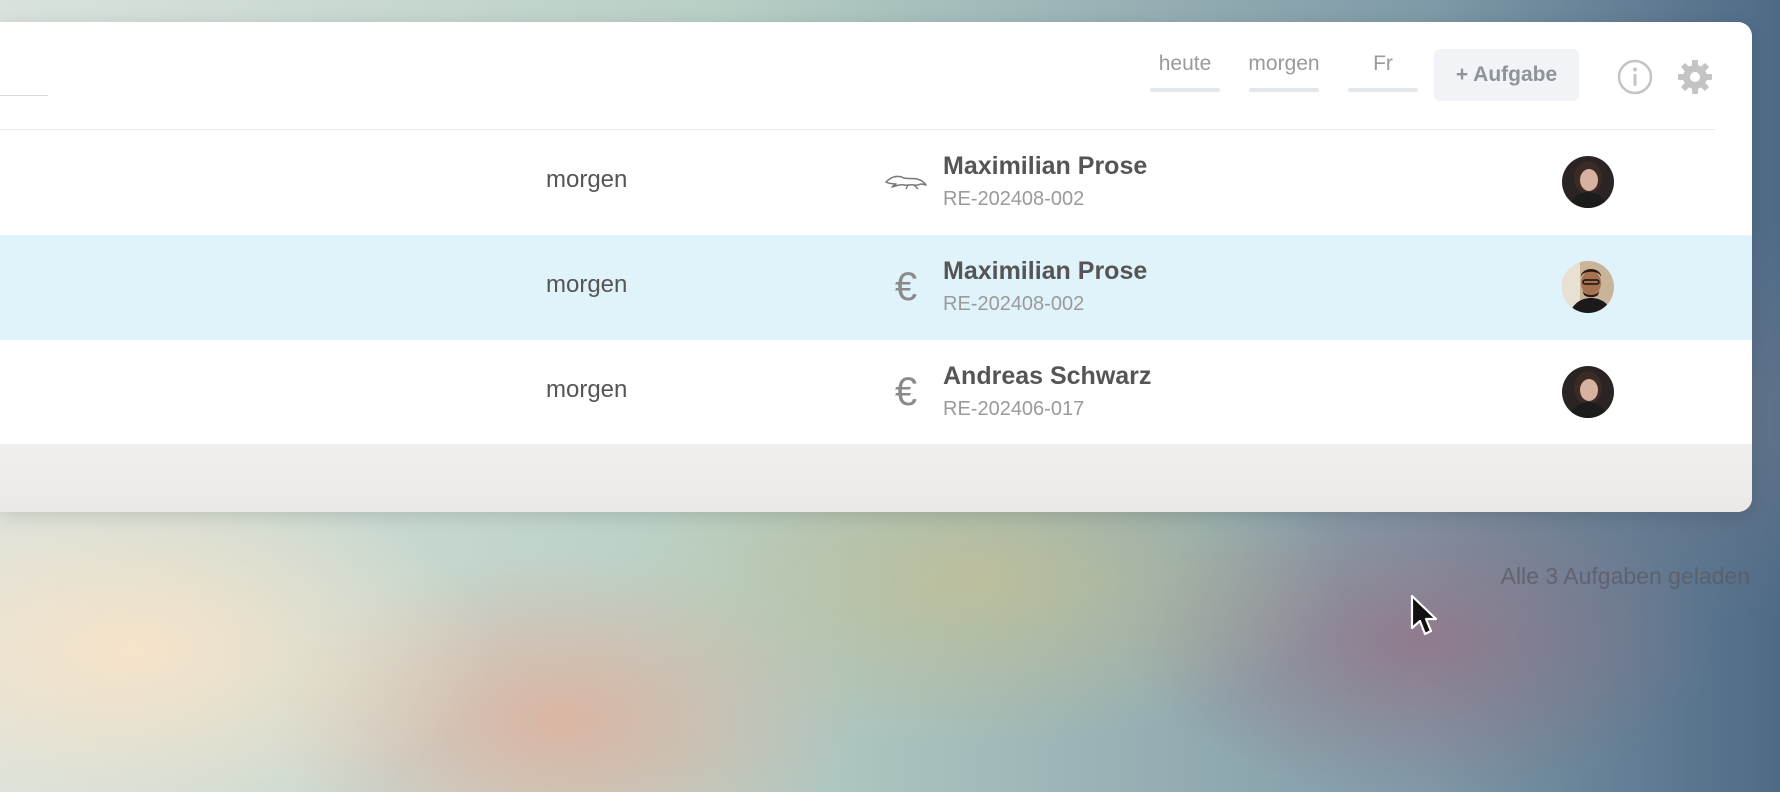 The height and width of the screenshot is (792, 1780). What do you see at coordinates (24, 95) in the screenshot?
I see `search-input` at bounding box center [24, 95].